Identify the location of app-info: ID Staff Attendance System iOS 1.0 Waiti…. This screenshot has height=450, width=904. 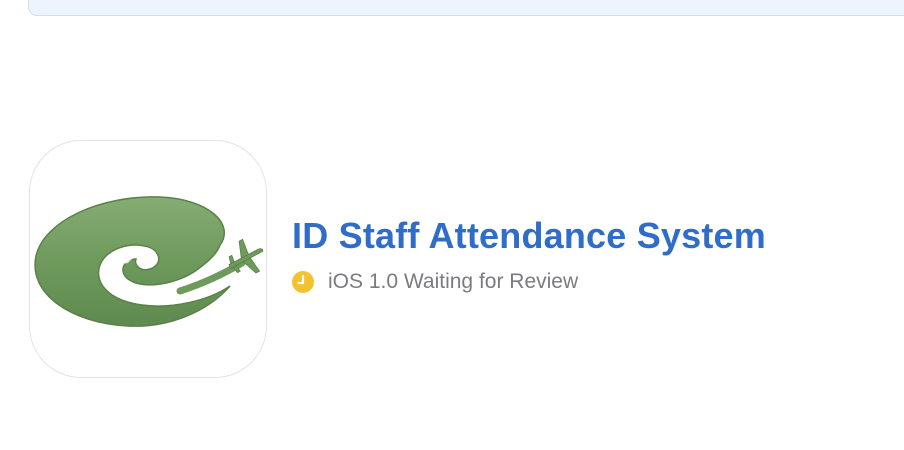
(592, 255).